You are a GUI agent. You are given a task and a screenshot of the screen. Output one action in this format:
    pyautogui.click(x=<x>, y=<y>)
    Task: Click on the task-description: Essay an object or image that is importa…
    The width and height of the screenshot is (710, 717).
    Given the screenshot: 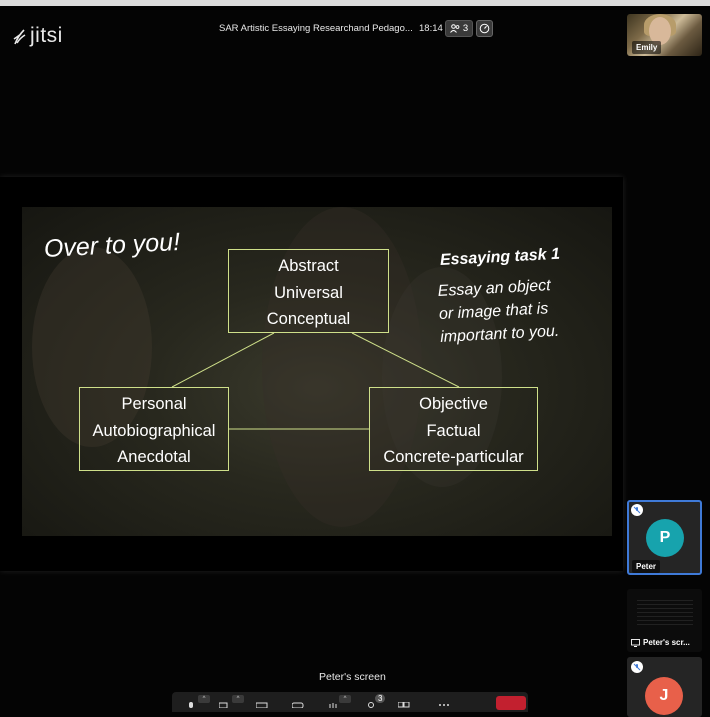 What is the action you would take?
    pyautogui.click(x=498, y=311)
    